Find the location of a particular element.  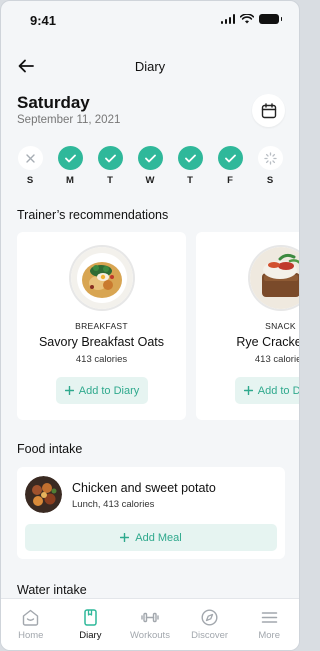

tab-label: Home is located at coordinates (31, 635).